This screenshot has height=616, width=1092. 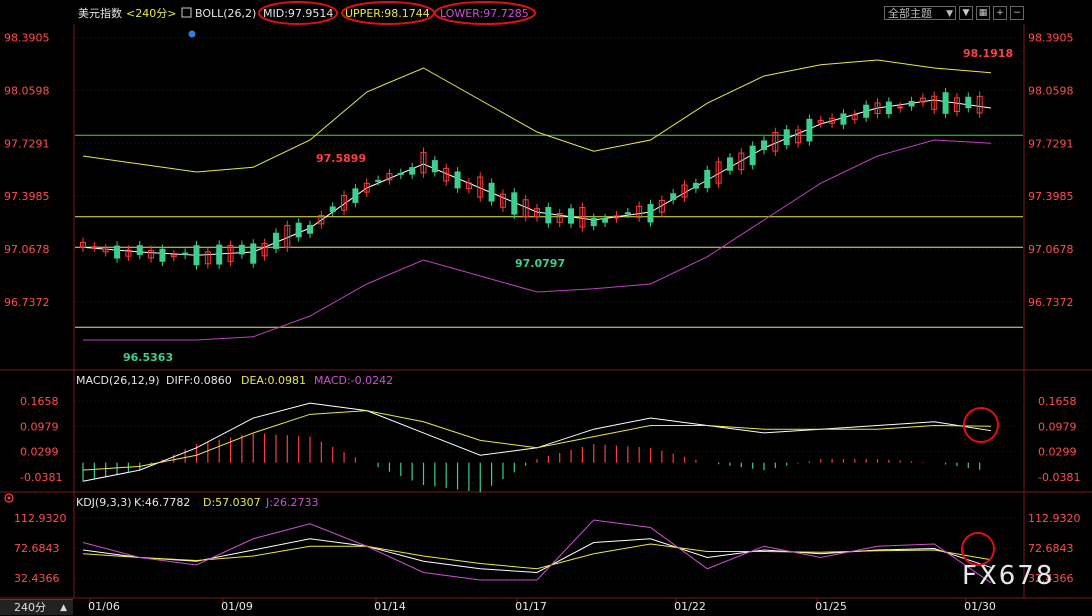 What do you see at coordinates (387, 13) in the screenshot?
I see `boll-upper-value: UPPER:98.1744` at bounding box center [387, 13].